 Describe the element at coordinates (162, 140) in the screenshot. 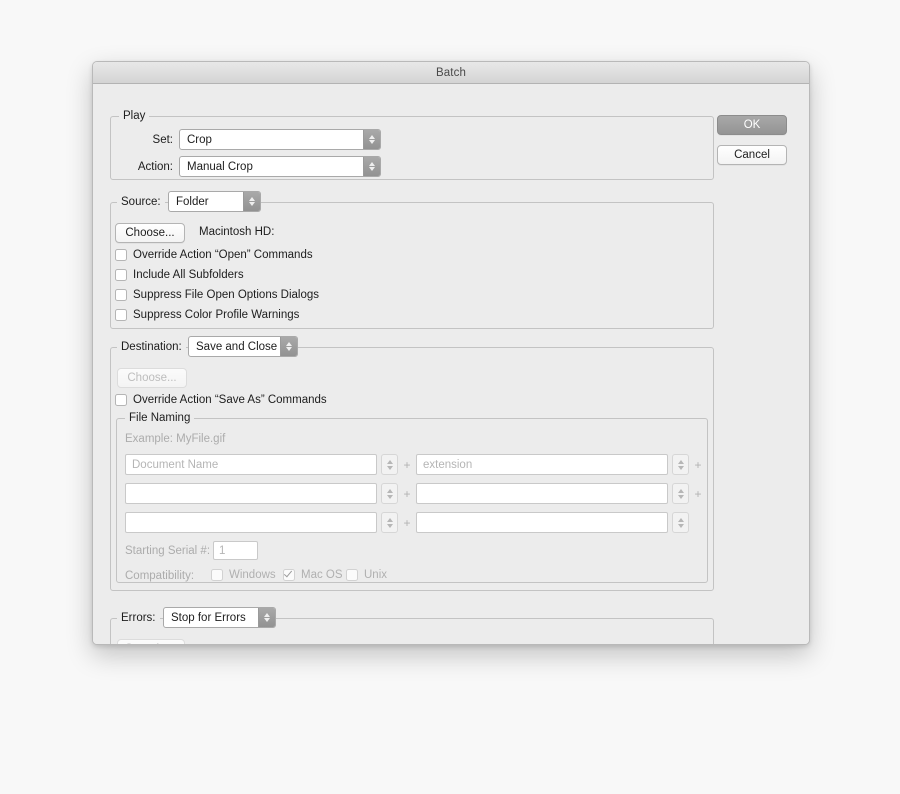

I see `set-label: Set:` at that location.